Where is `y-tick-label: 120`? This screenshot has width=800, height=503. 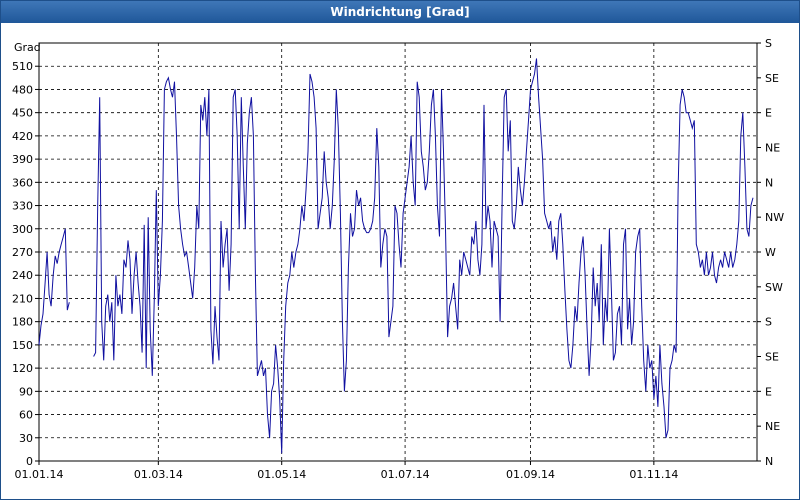 y-tick-label: 120 is located at coordinates (22, 368).